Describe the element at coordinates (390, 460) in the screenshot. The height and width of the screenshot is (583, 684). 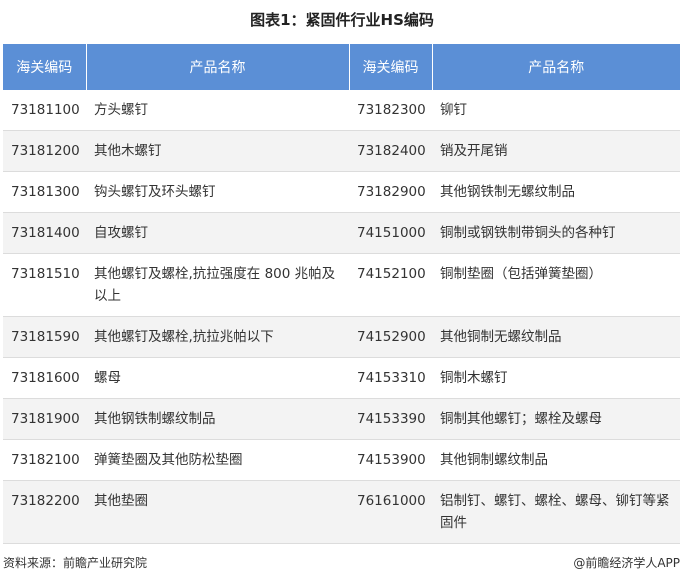
I see `customs-code-cell: 74153900` at that location.